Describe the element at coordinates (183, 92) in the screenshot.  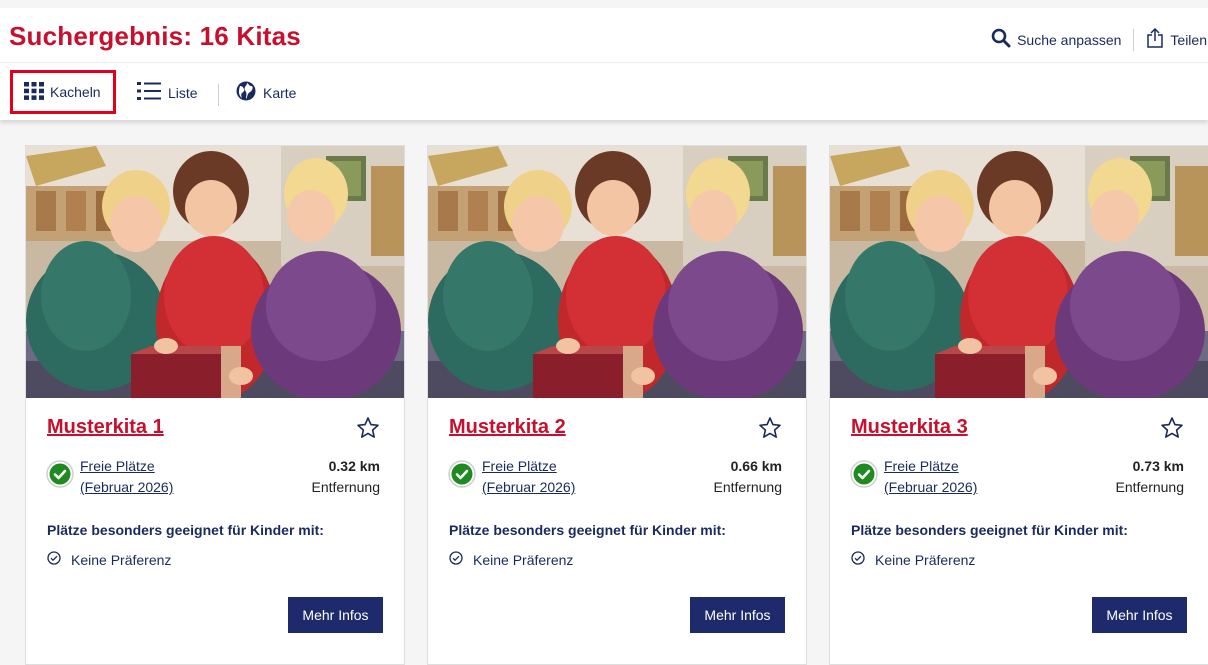
I see `view-list-label: Liste` at that location.